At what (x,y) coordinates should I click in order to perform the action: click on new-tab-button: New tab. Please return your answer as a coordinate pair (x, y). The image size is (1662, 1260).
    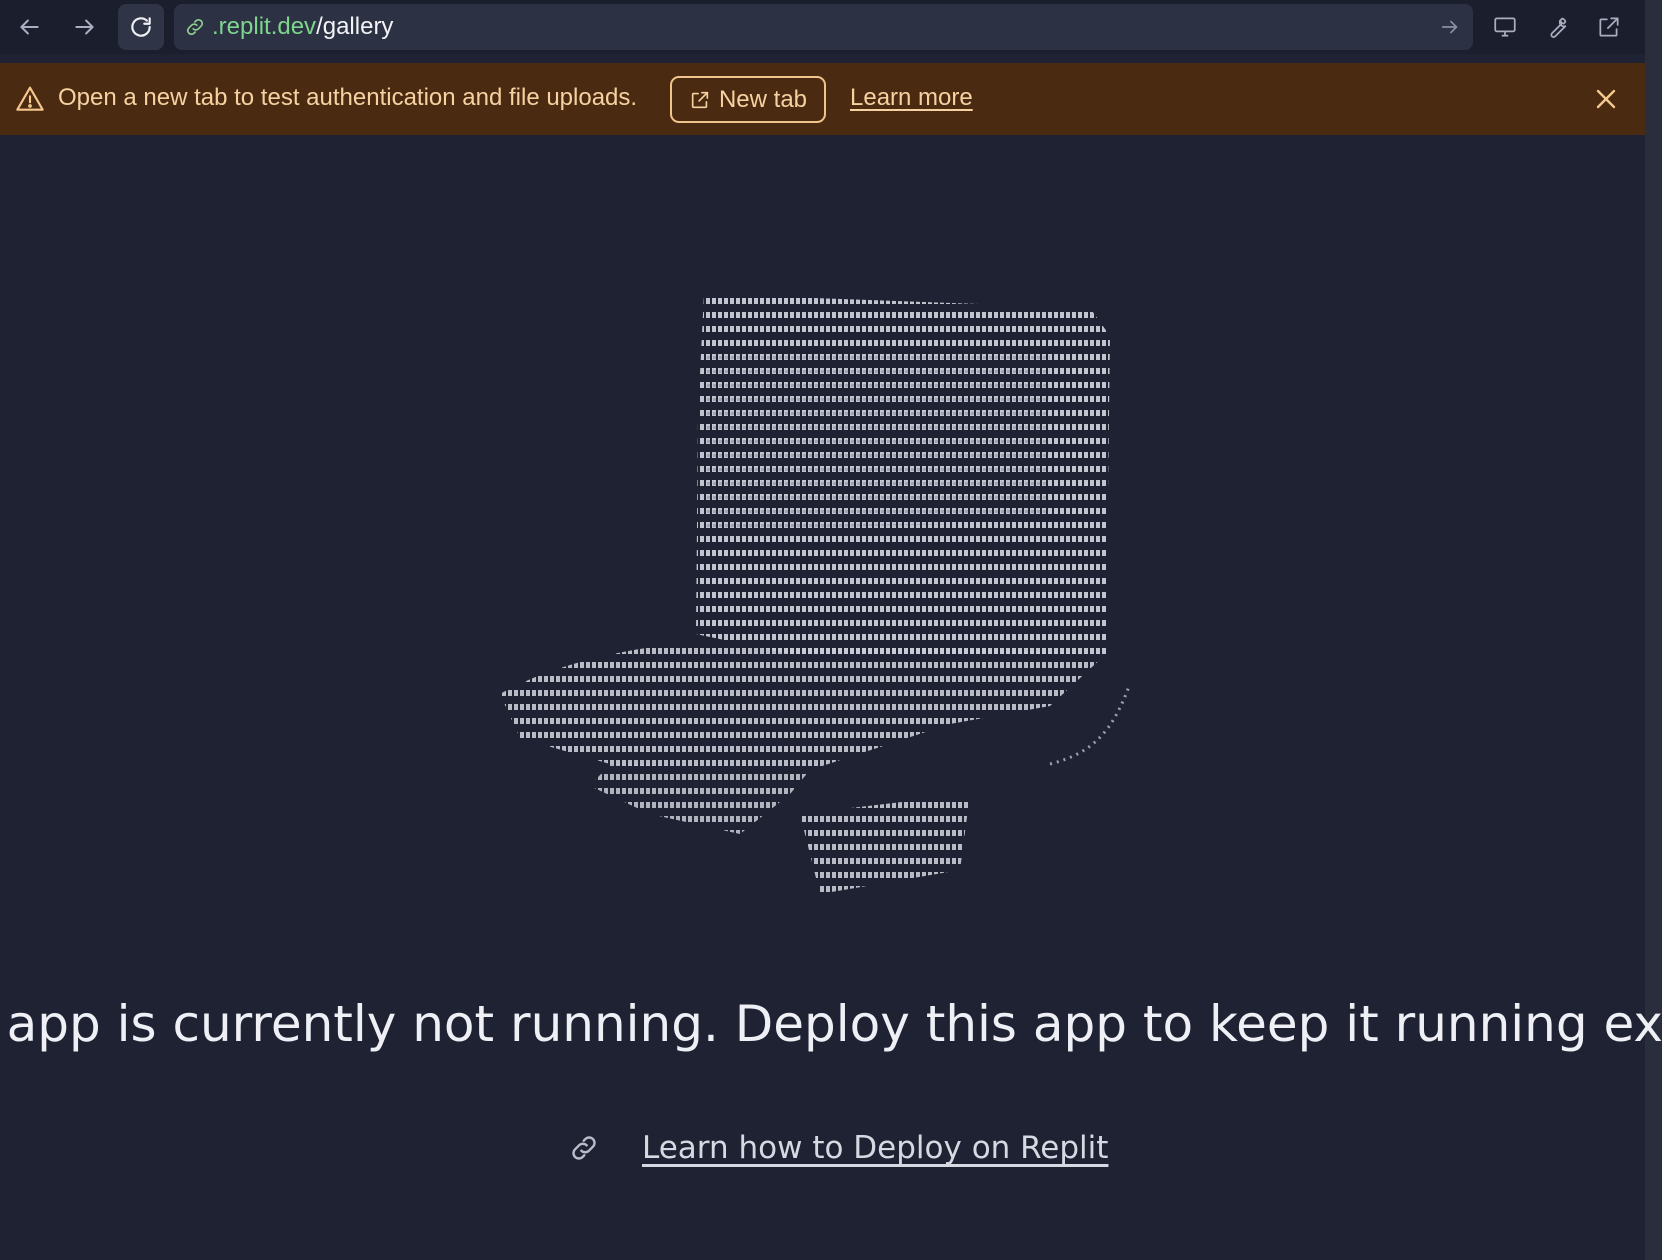
    Looking at the image, I should click on (748, 99).